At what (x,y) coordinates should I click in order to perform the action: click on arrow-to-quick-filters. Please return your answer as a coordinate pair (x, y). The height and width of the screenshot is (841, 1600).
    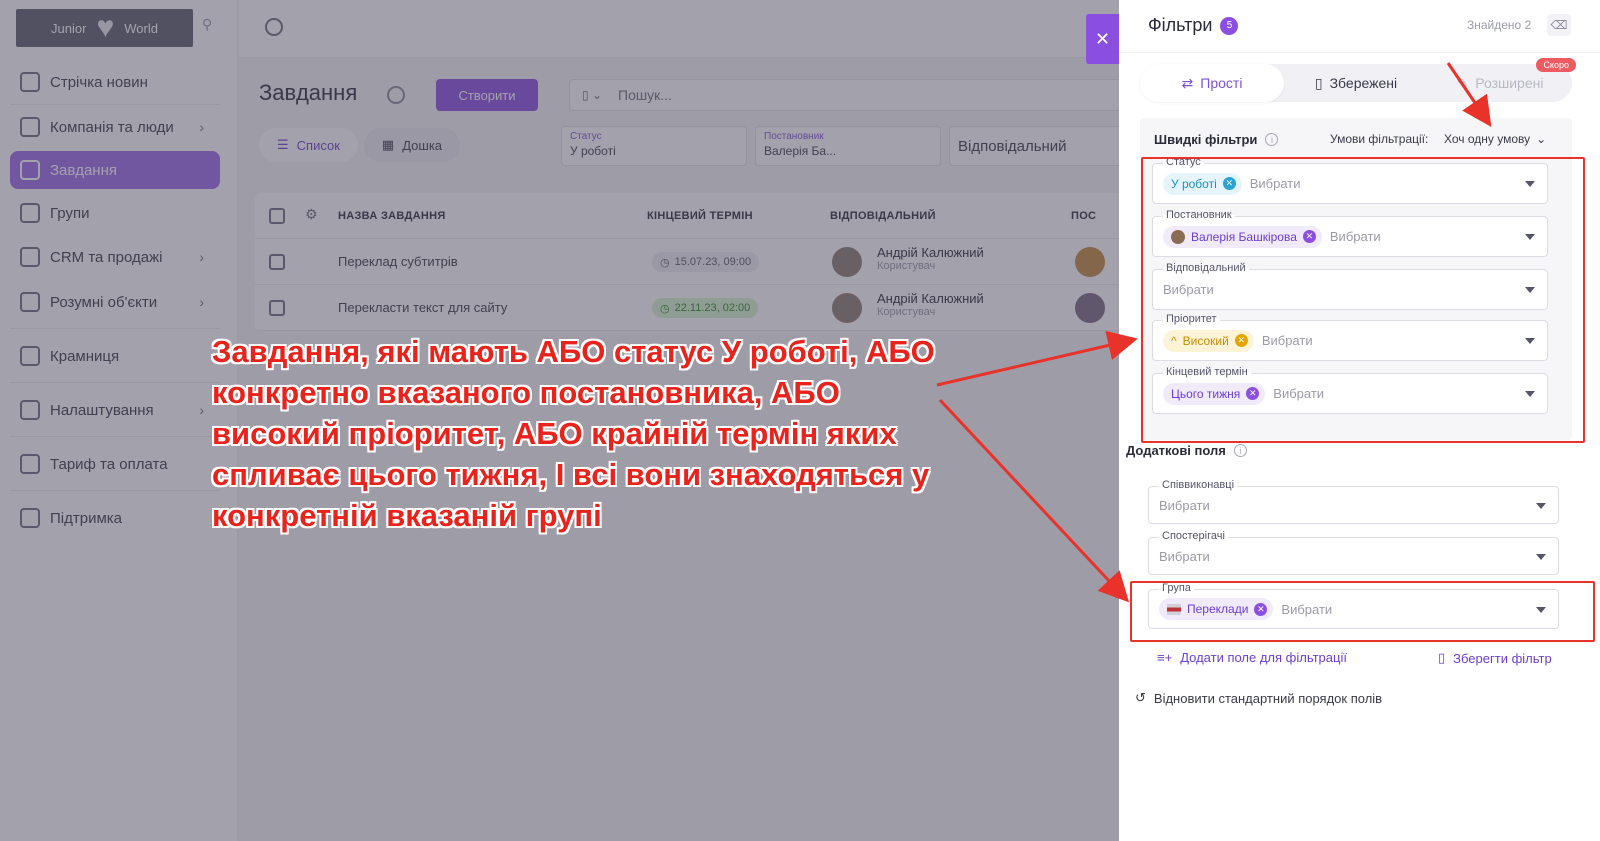
    Looking at the image, I should click on (1037, 358).